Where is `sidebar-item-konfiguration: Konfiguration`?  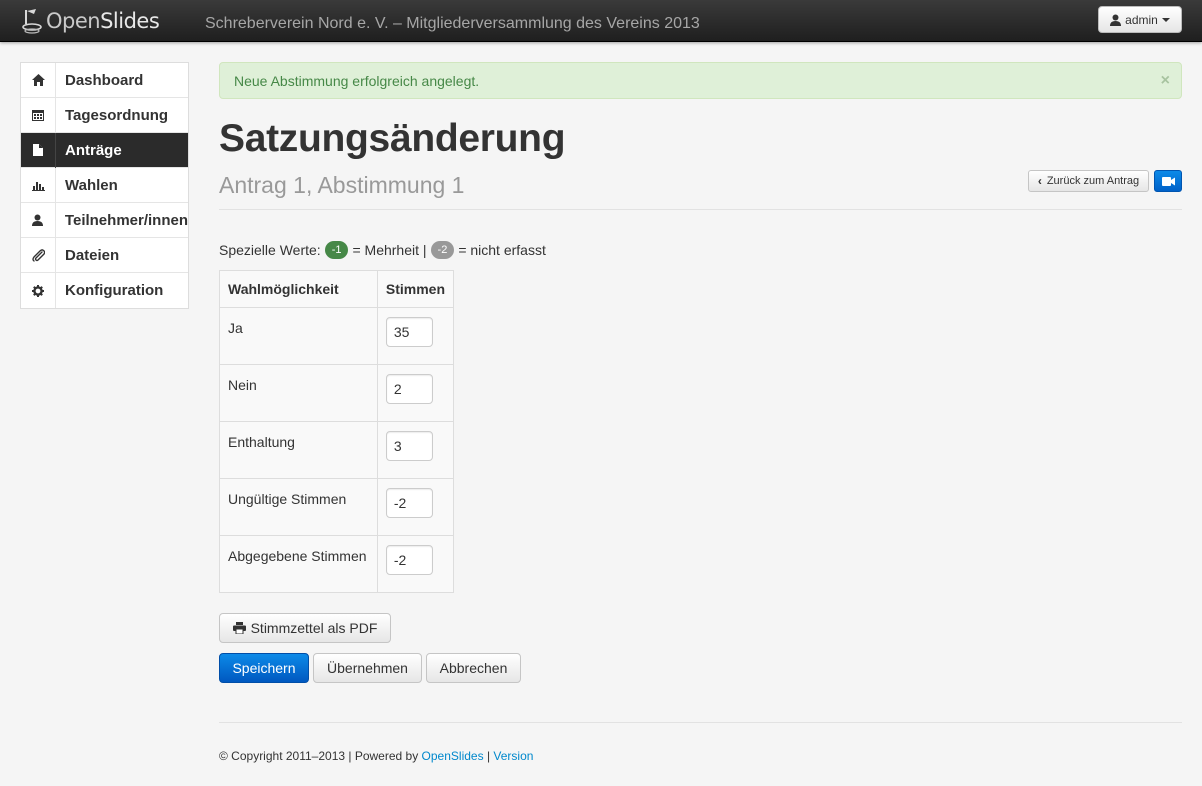 sidebar-item-konfiguration: Konfiguration is located at coordinates (104, 290).